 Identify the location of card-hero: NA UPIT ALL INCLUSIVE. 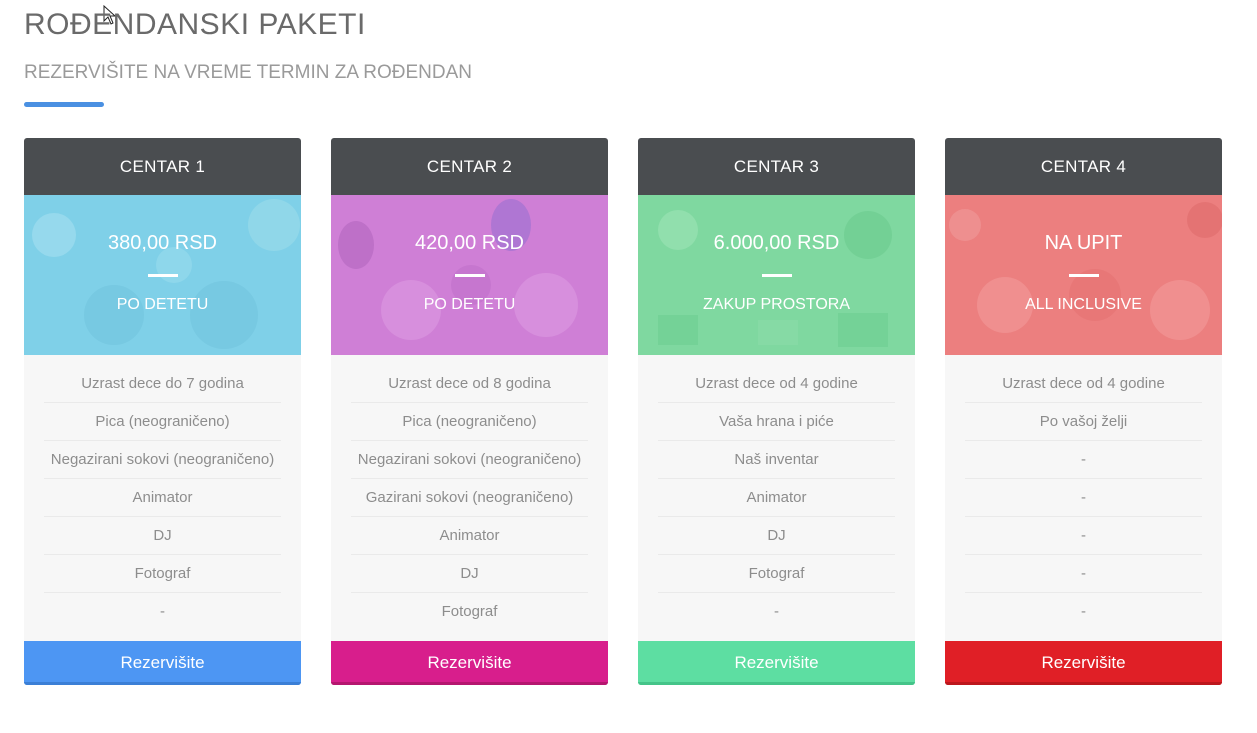
(1083, 275).